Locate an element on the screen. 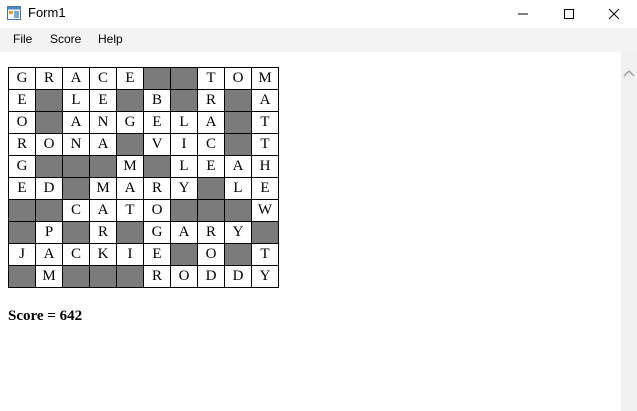 The image size is (637, 411). maximize-icon is located at coordinates (569, 14).